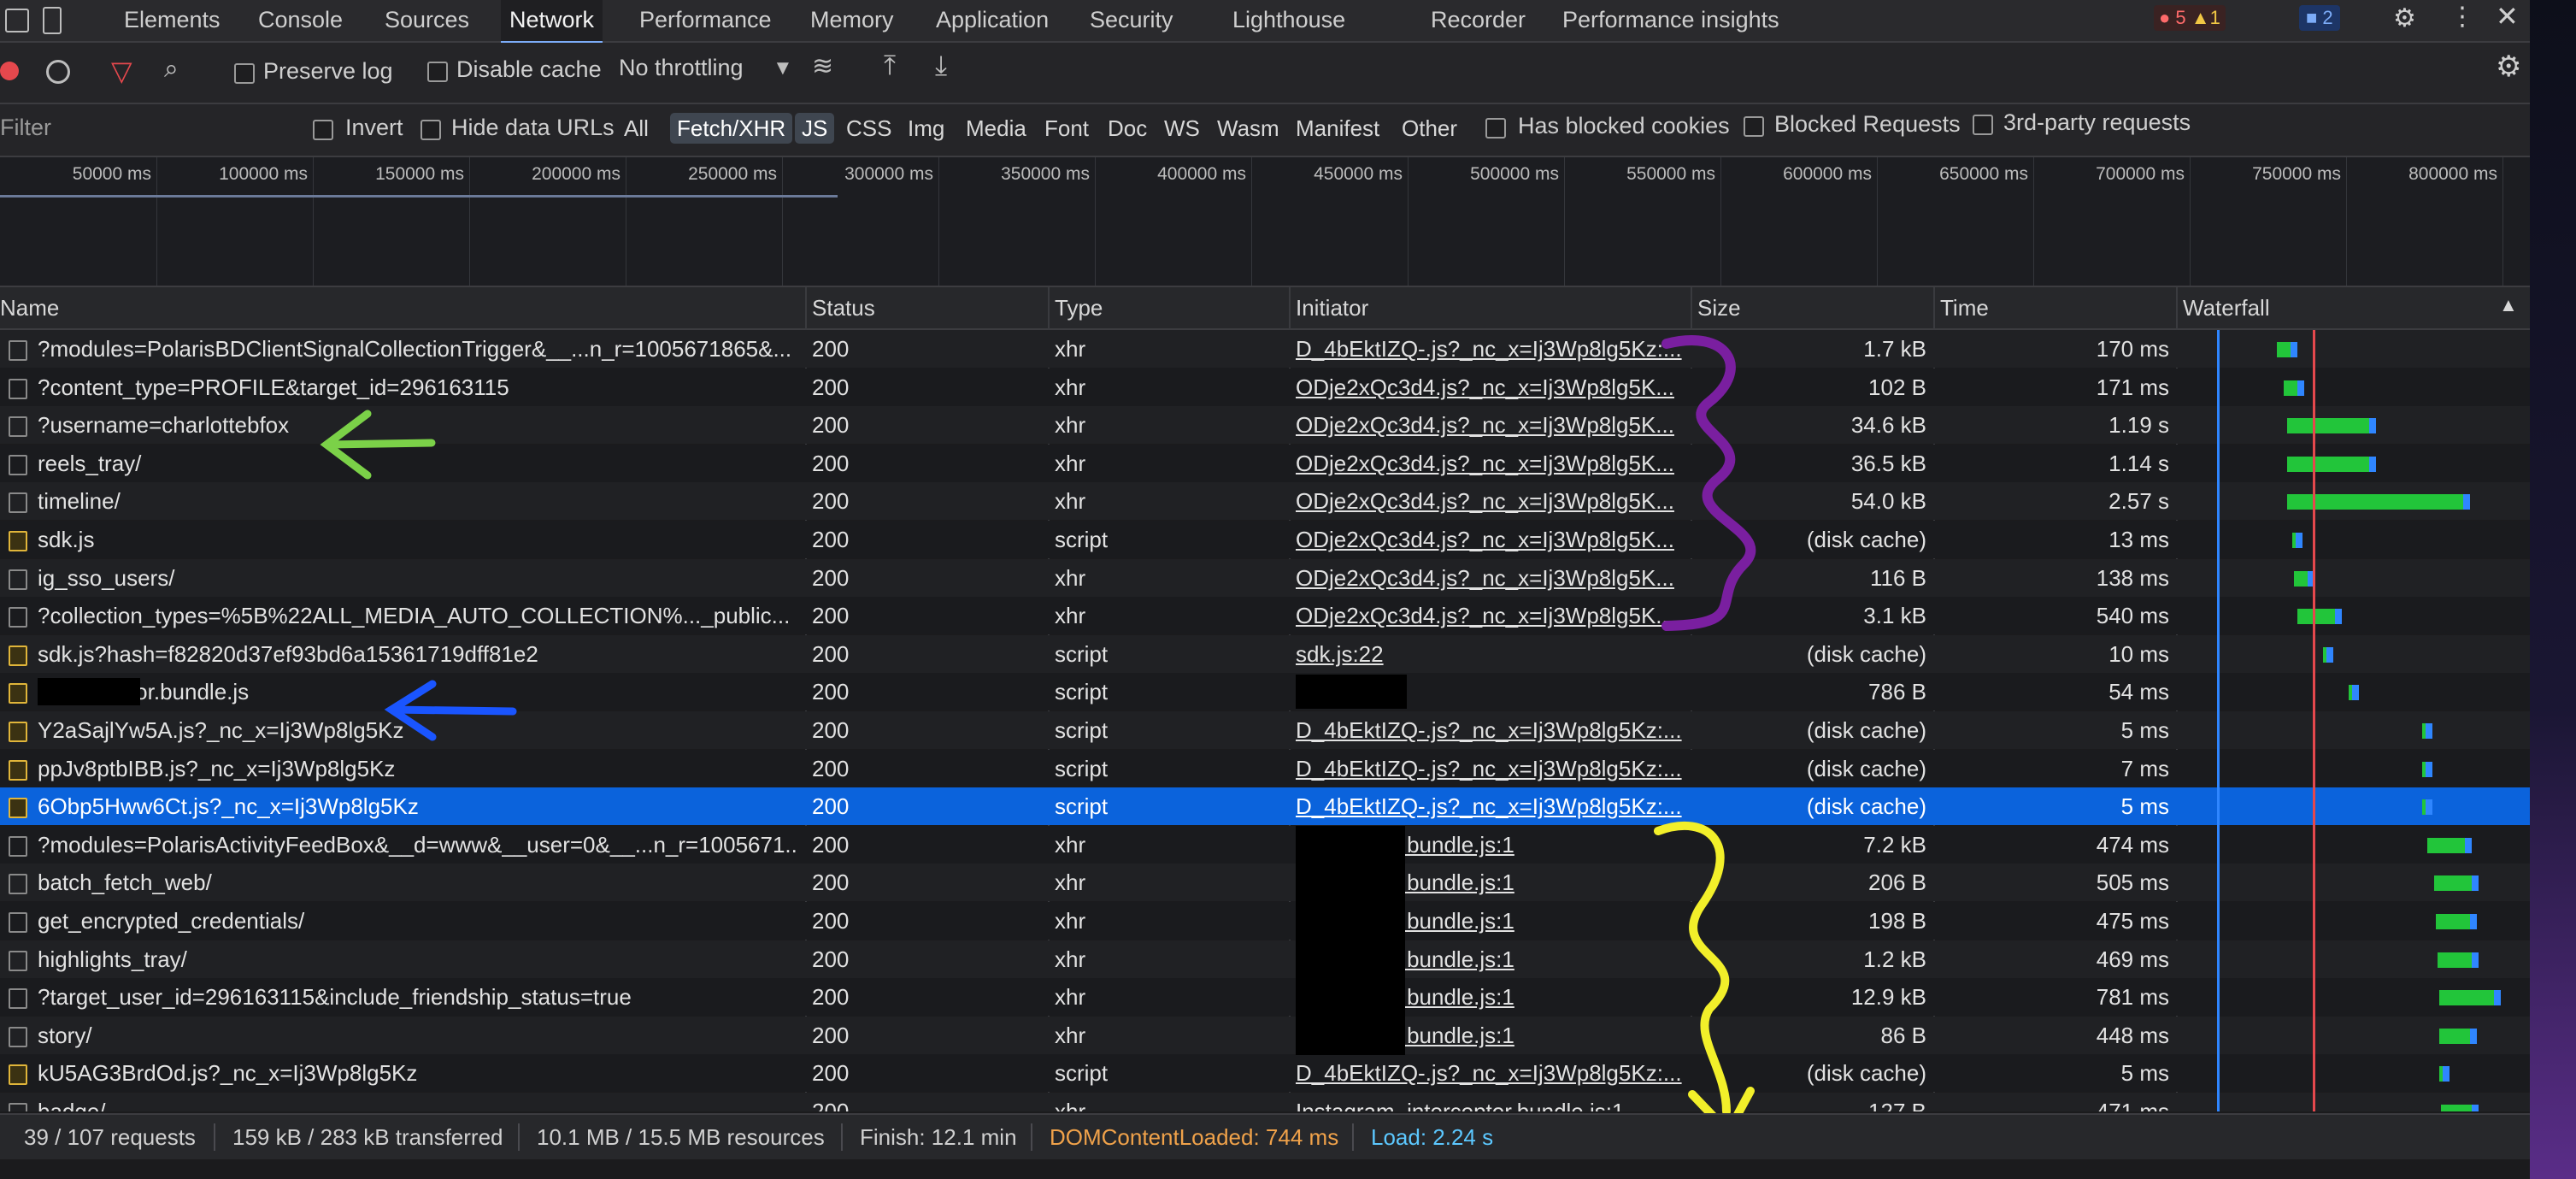 The image size is (2576, 1179). Describe the element at coordinates (450, 710) in the screenshot. I see `blue-arrow-annotation` at that location.